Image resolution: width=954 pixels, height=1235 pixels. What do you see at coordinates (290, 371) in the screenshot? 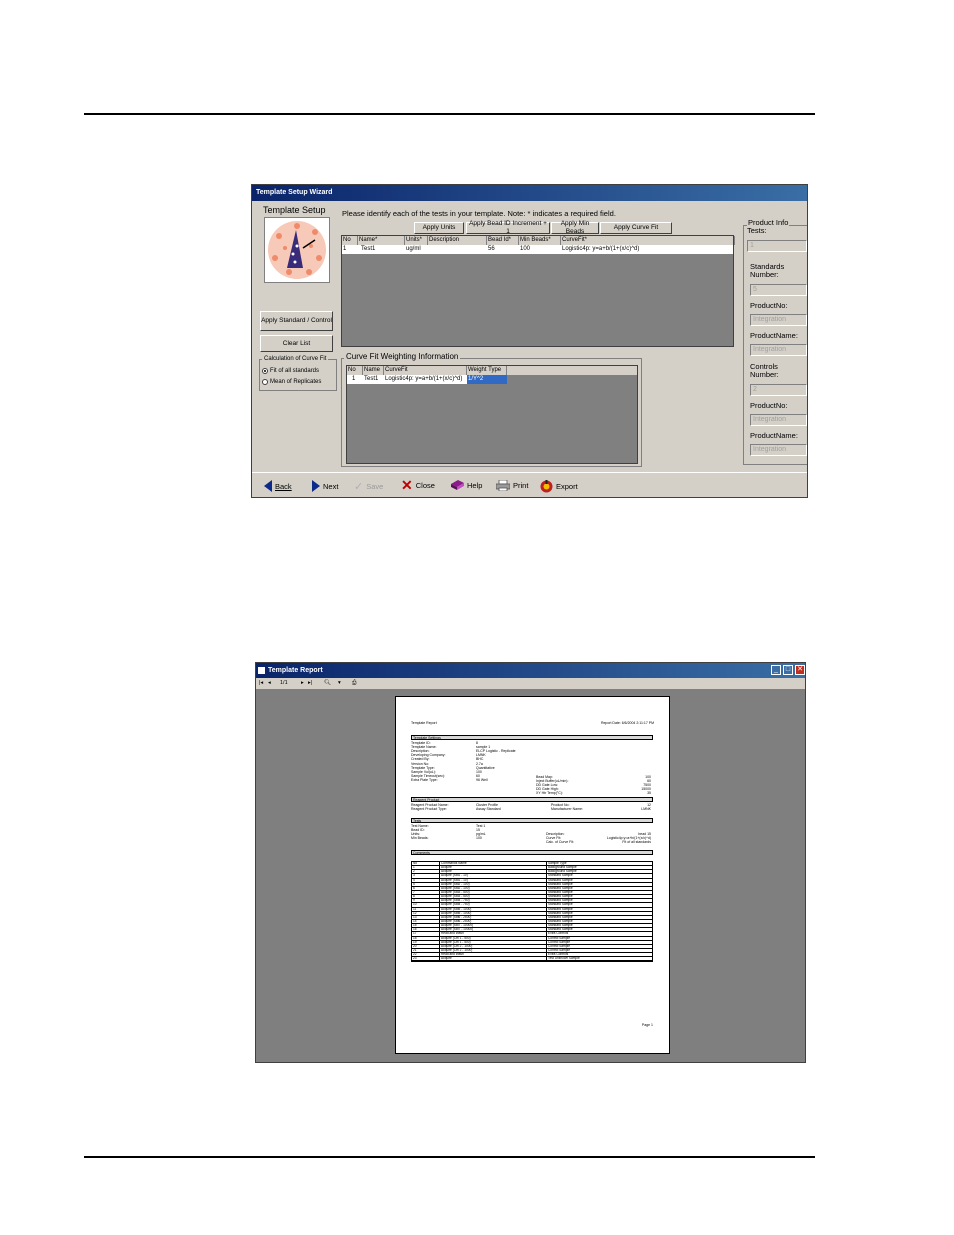
I see `fit-of-all-standards-radio: Fit of all standards` at bounding box center [290, 371].